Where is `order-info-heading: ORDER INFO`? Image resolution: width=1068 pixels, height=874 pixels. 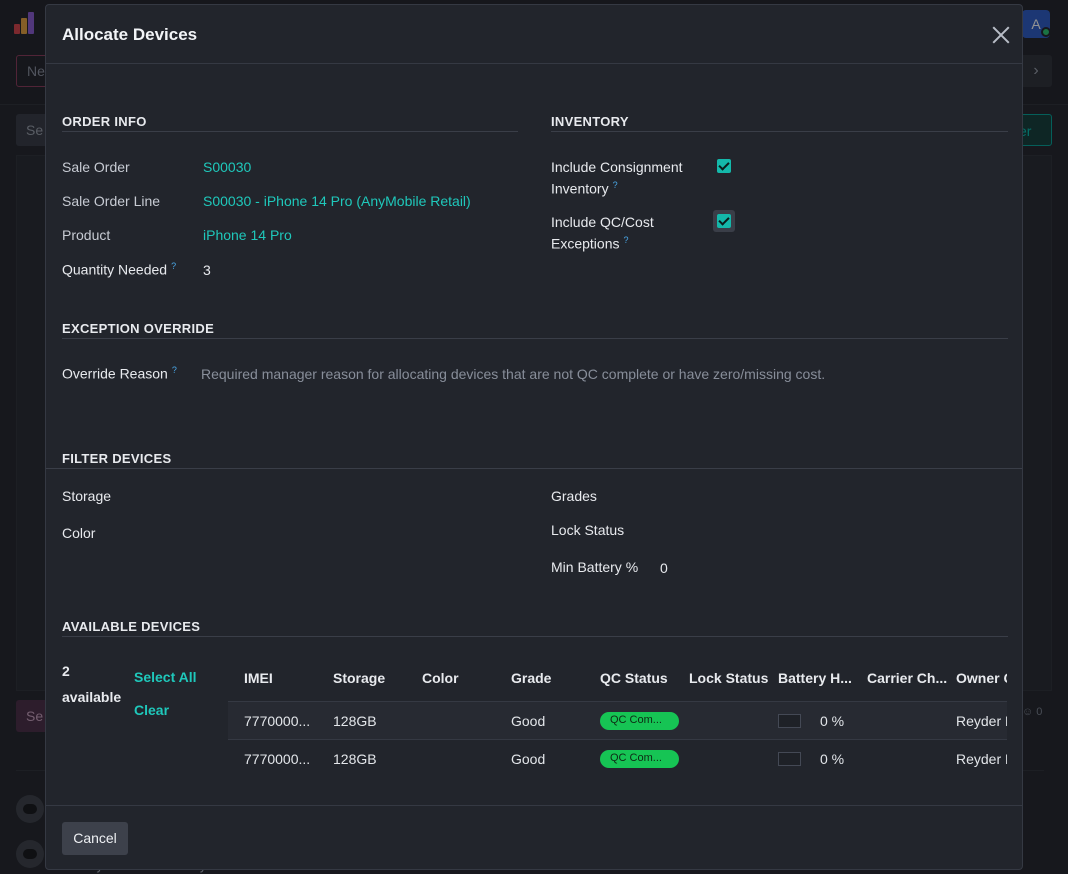 order-info-heading: ORDER INFO is located at coordinates (104, 121).